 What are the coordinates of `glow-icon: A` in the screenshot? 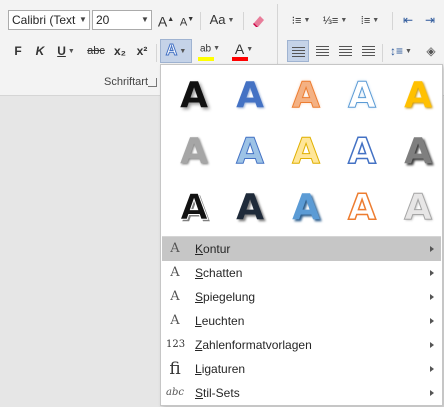 It's located at (175, 320).